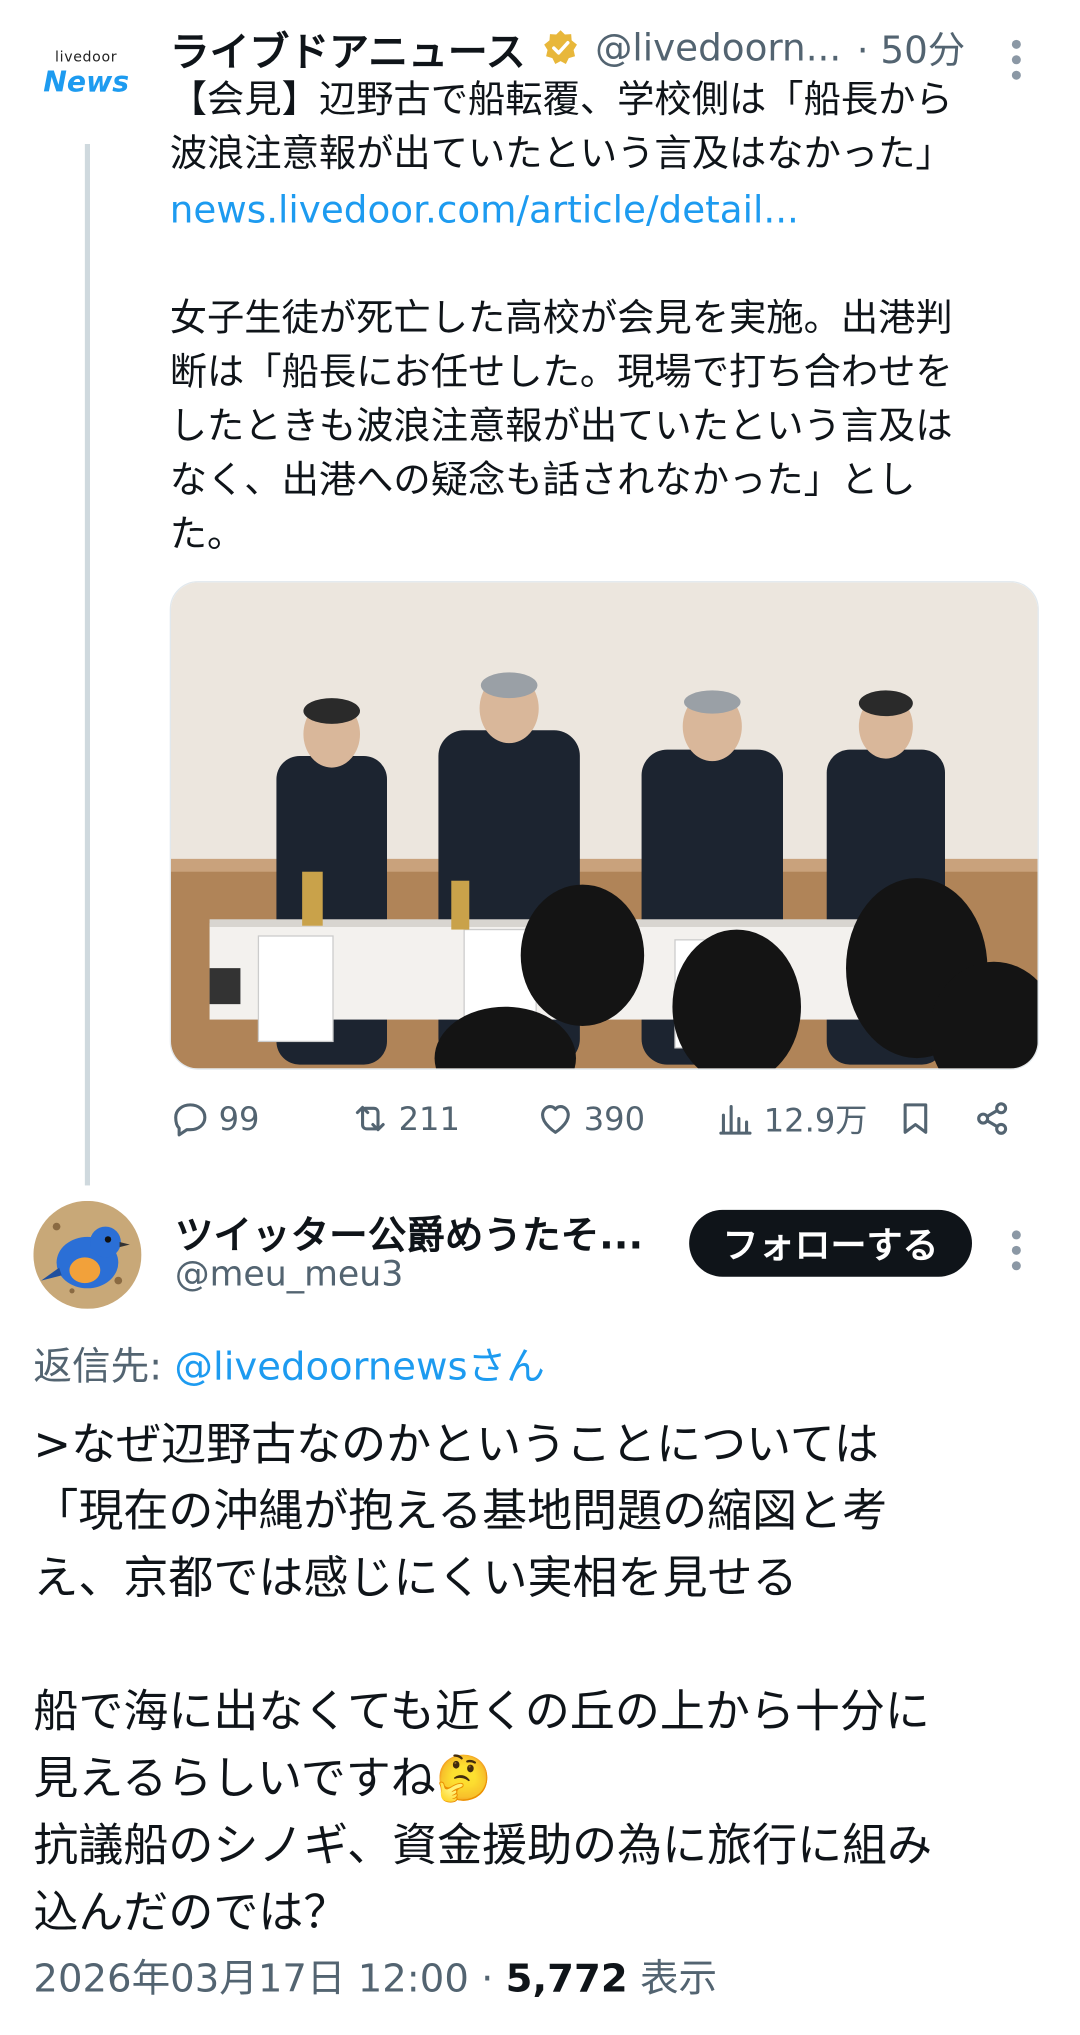 This screenshot has height=2035, width=1080. What do you see at coordinates (566, 1979) in the screenshot?
I see `reply-view-count: 5,772` at bounding box center [566, 1979].